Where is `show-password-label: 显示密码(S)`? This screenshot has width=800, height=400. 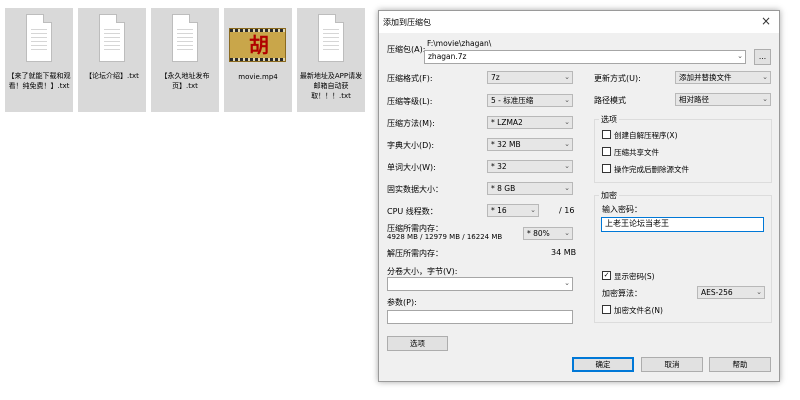
show-password-label: 显示密码(S) is located at coordinates (634, 276).